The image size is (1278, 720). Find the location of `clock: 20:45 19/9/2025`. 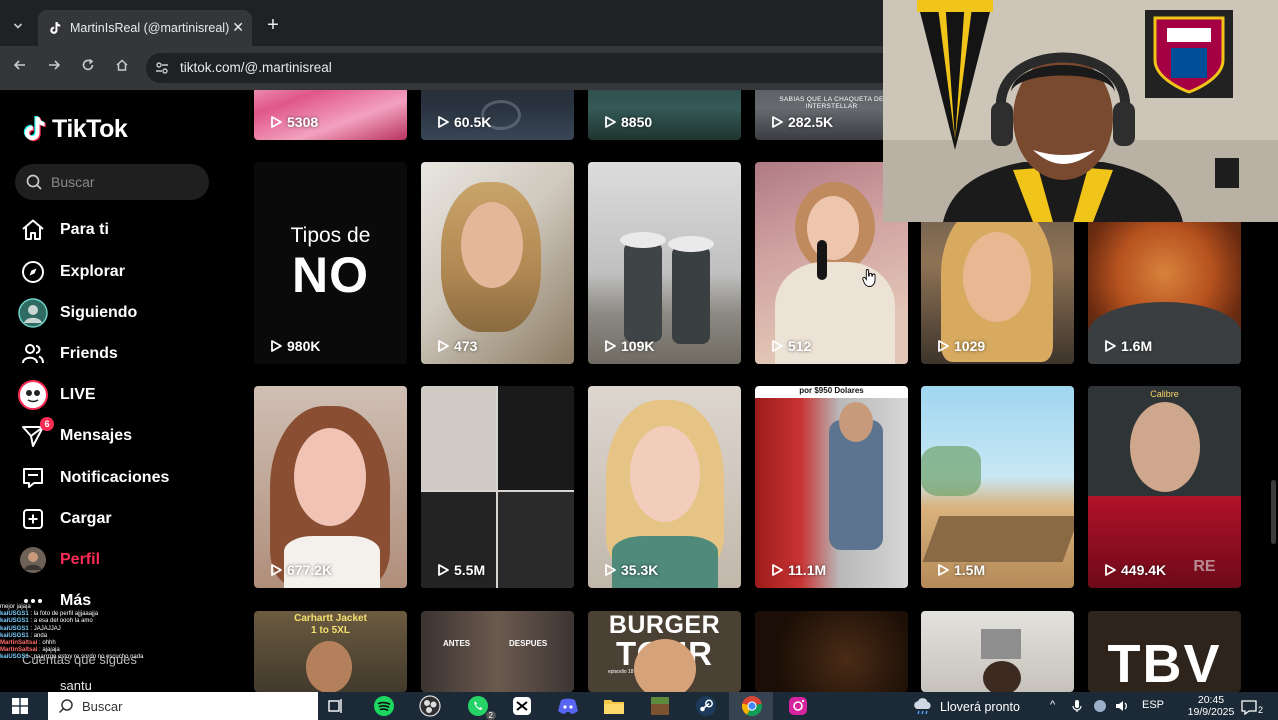

clock: 20:45 19/9/2025 is located at coordinates (1211, 706).